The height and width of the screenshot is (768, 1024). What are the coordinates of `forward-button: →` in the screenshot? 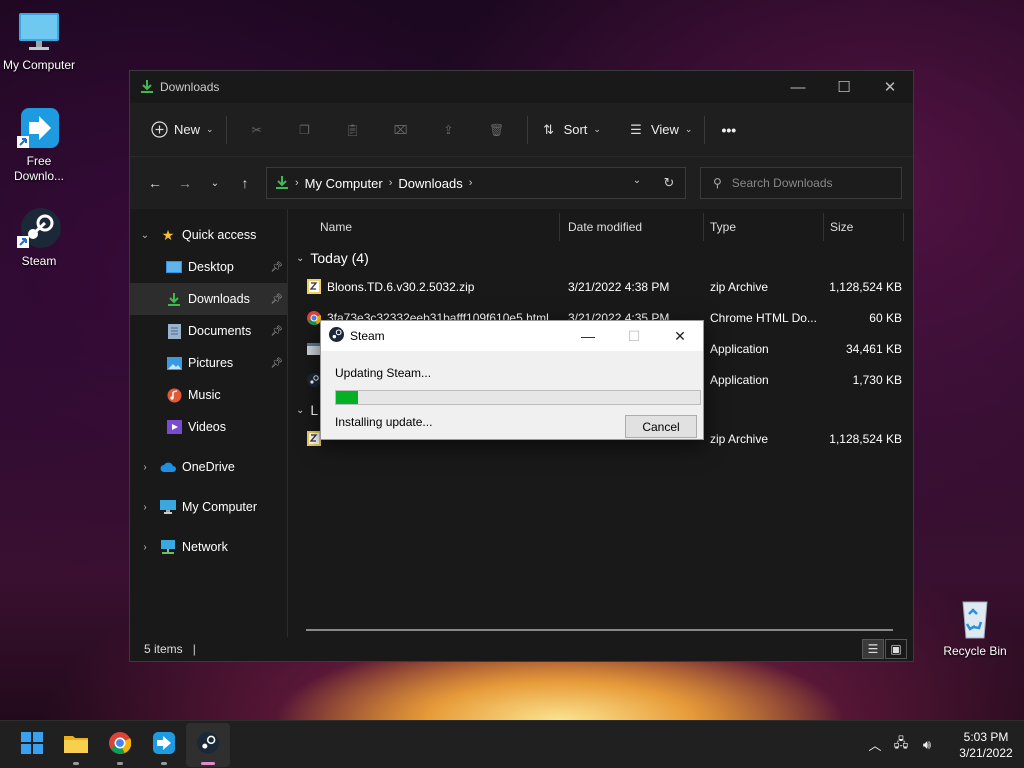 It's located at (185, 183).